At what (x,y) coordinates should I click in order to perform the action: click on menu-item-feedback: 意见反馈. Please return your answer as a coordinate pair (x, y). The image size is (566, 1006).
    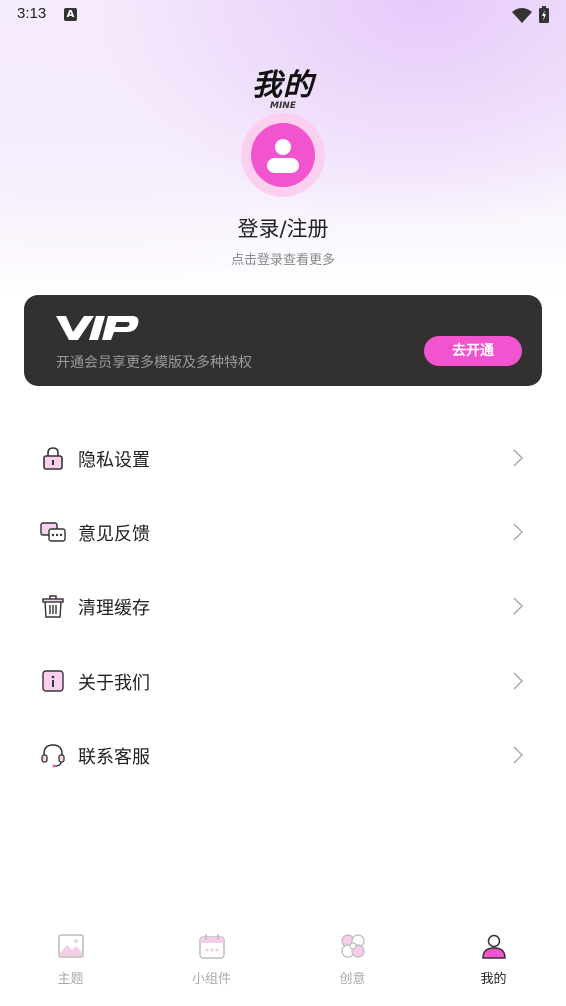
    Looking at the image, I should click on (283, 532).